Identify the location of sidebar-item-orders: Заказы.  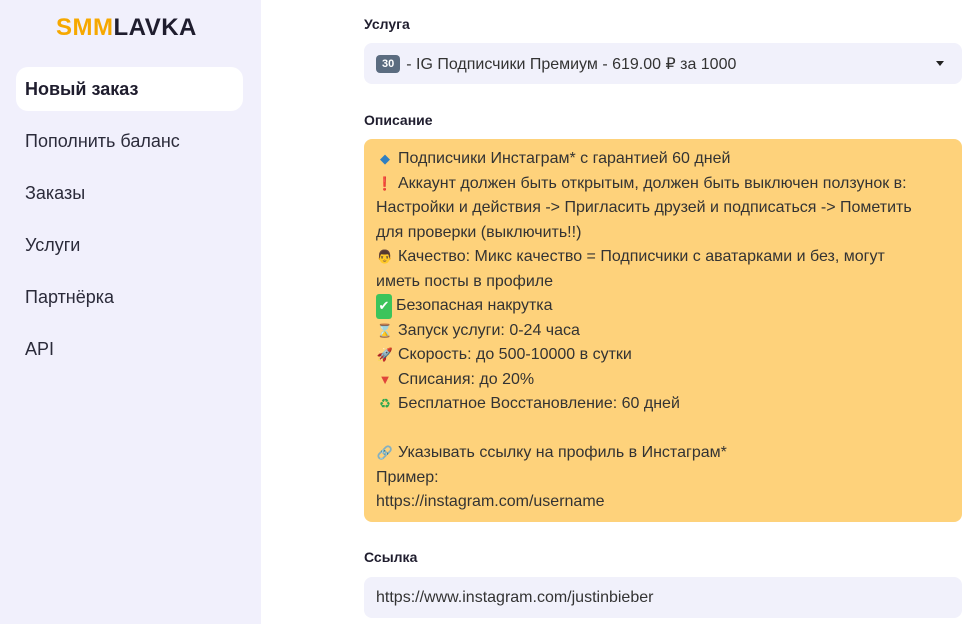
(129, 193).